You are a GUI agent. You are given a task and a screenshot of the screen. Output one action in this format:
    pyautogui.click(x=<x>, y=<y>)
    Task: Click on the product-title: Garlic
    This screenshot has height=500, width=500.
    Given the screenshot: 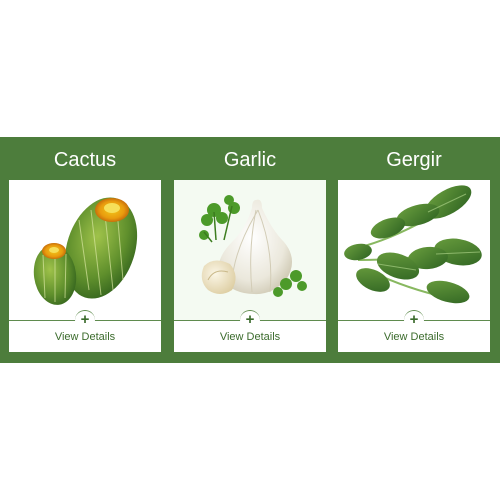 What is the action you would take?
    pyautogui.click(x=250, y=160)
    